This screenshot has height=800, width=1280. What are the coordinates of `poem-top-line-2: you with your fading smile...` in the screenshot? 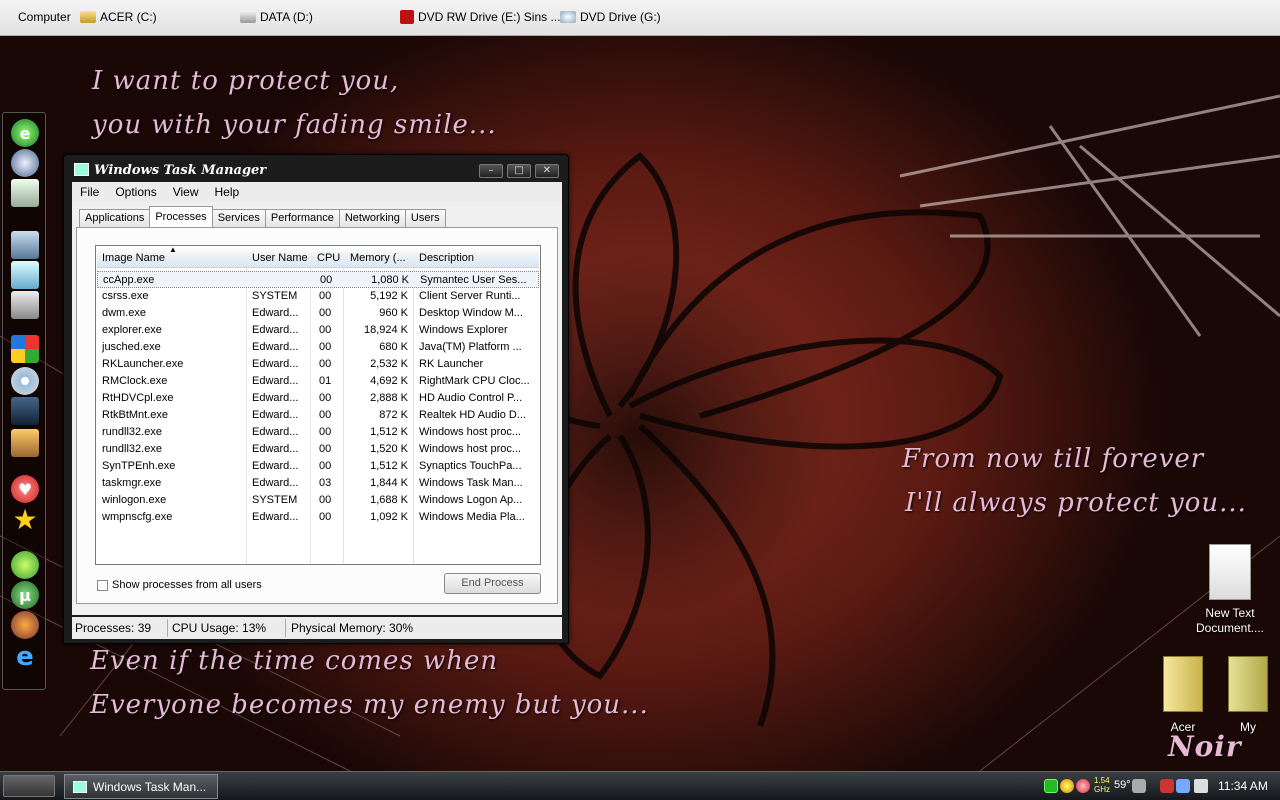 It's located at (294, 125).